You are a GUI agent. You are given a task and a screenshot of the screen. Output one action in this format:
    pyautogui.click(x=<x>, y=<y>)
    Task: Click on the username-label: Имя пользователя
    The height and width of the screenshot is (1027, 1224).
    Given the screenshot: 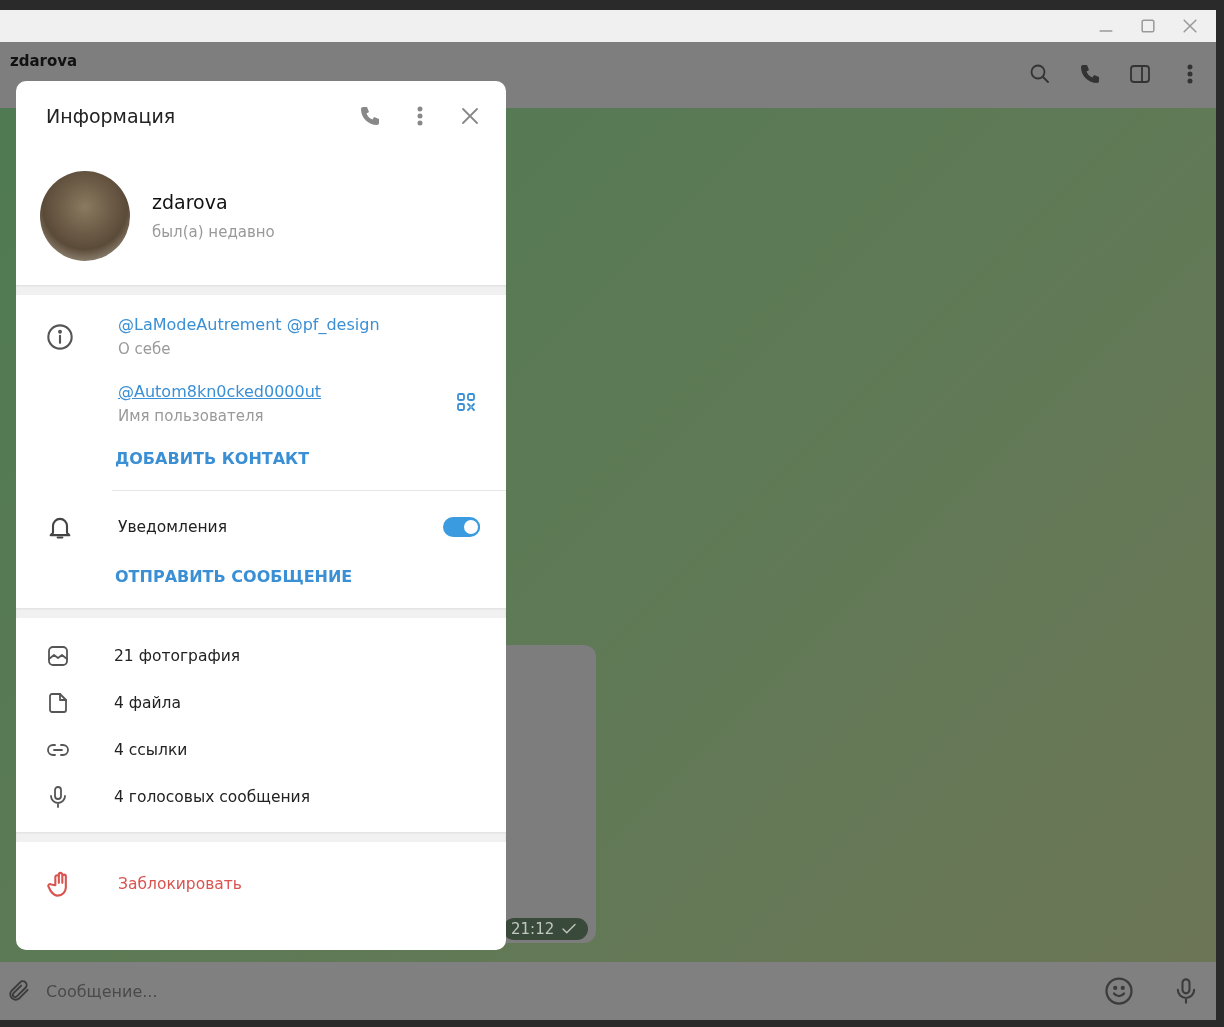 What is the action you would take?
    pyautogui.click(x=191, y=416)
    